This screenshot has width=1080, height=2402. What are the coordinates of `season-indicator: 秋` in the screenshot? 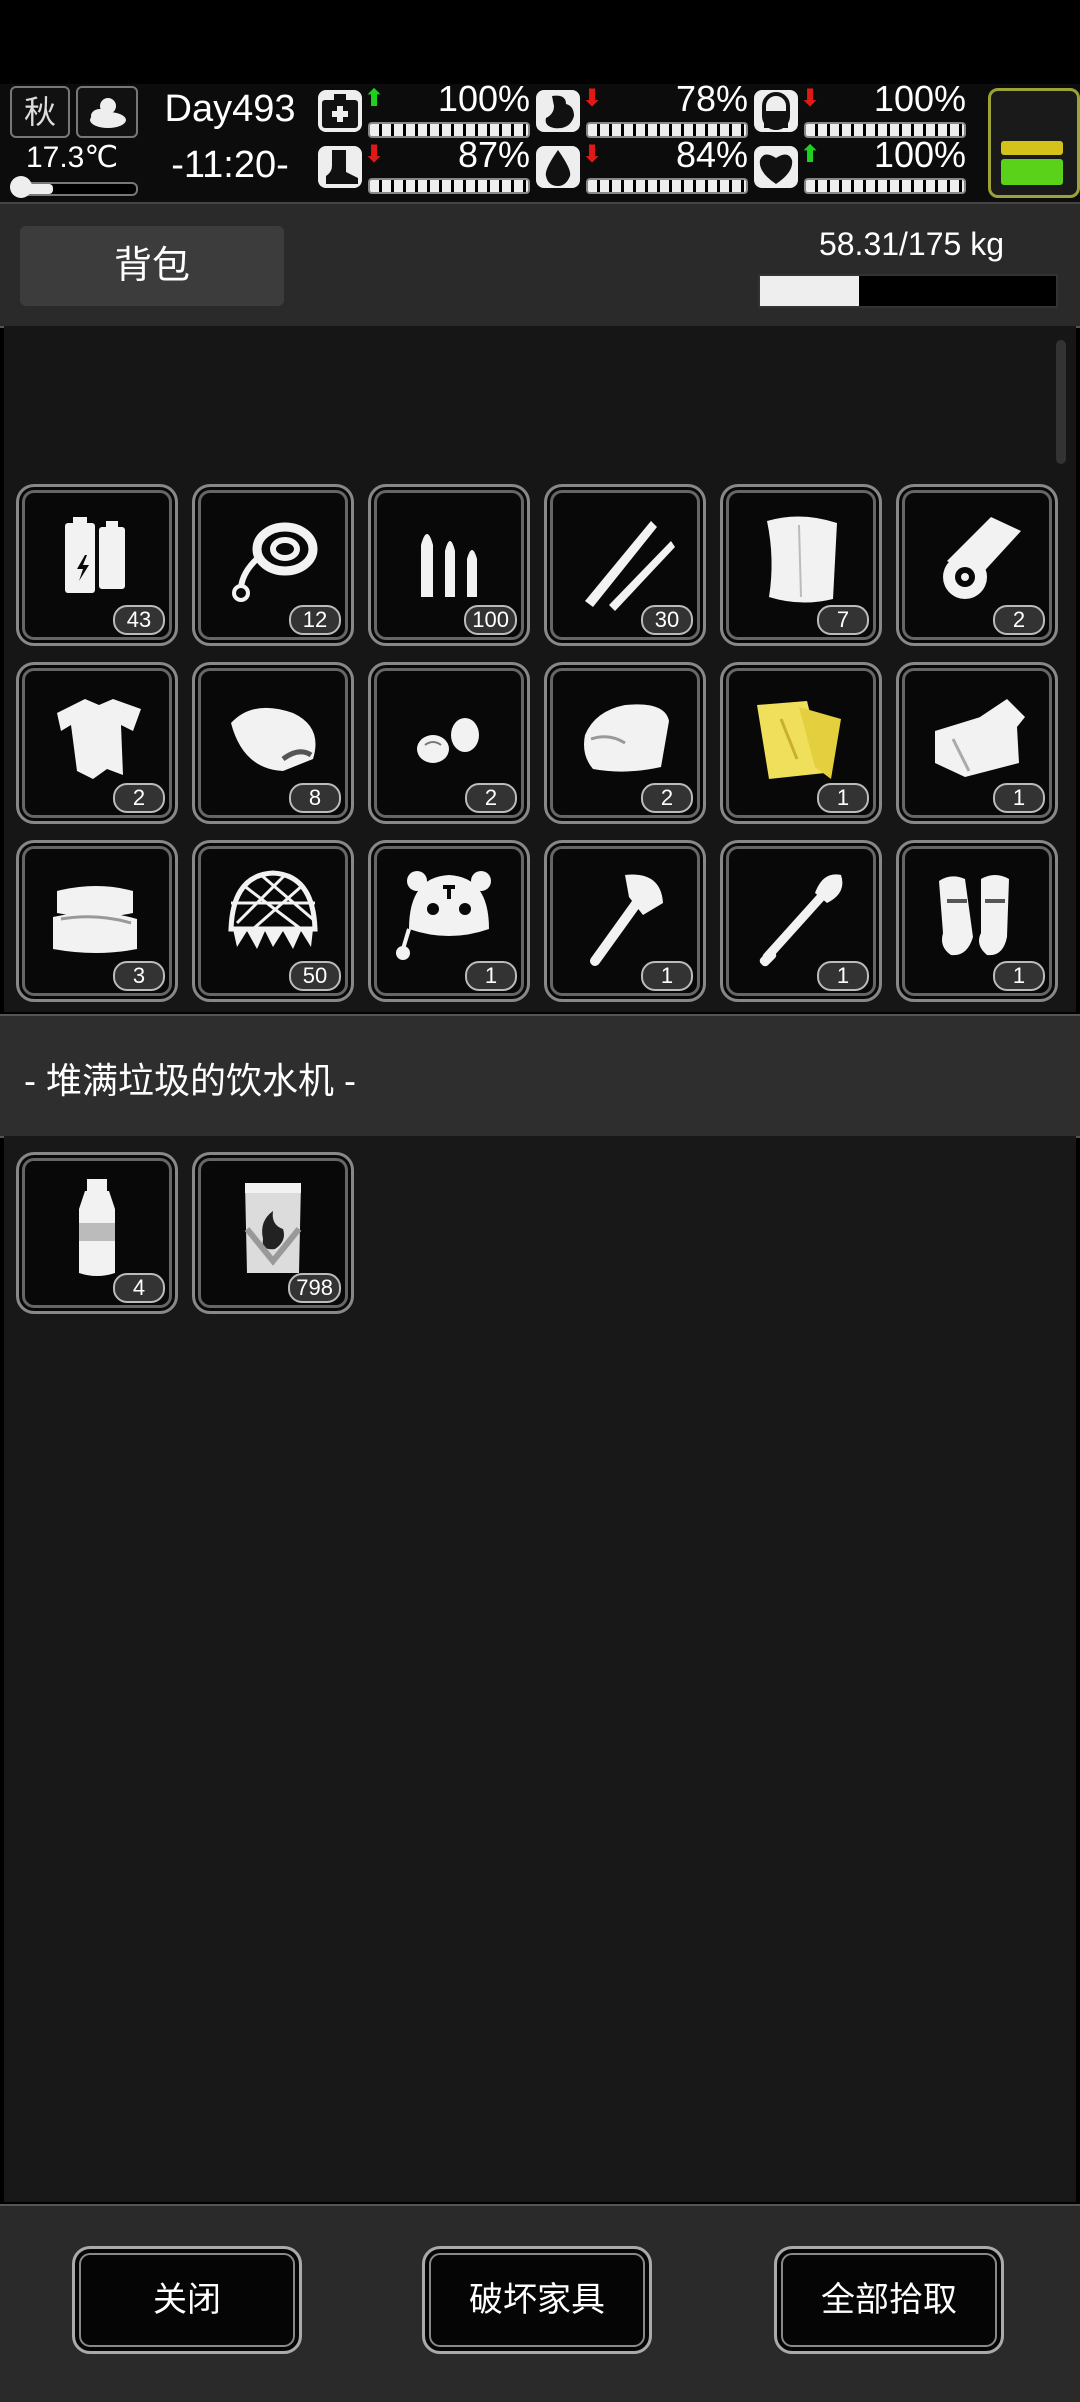 It's located at (40, 112).